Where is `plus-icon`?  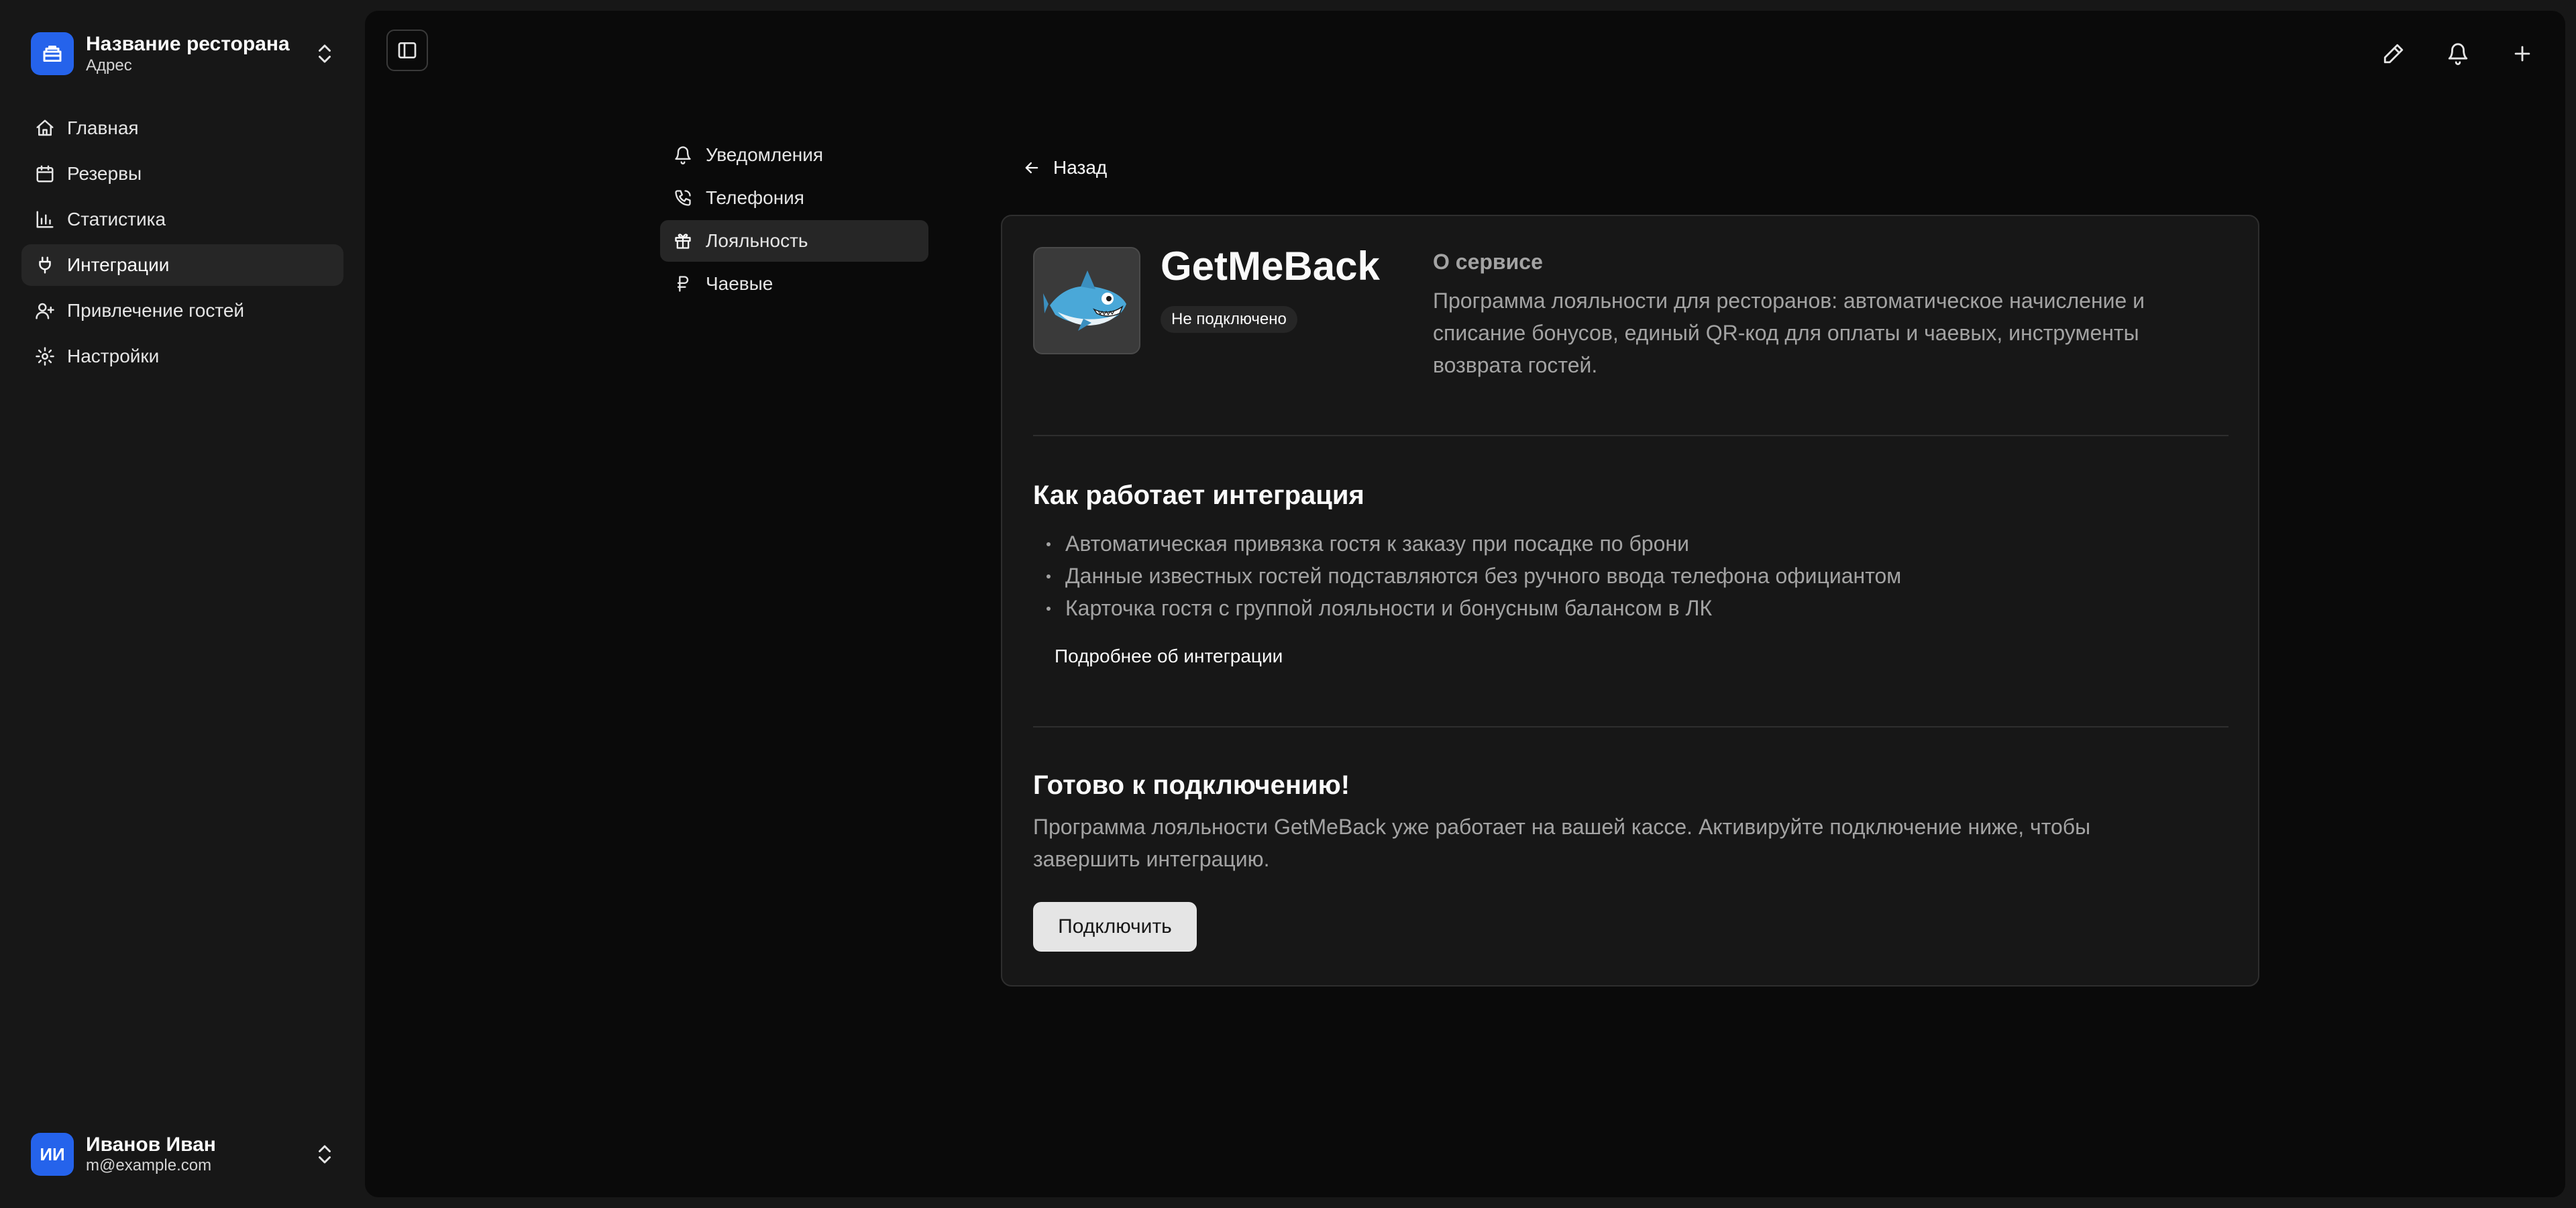
plus-icon is located at coordinates (2522, 54).